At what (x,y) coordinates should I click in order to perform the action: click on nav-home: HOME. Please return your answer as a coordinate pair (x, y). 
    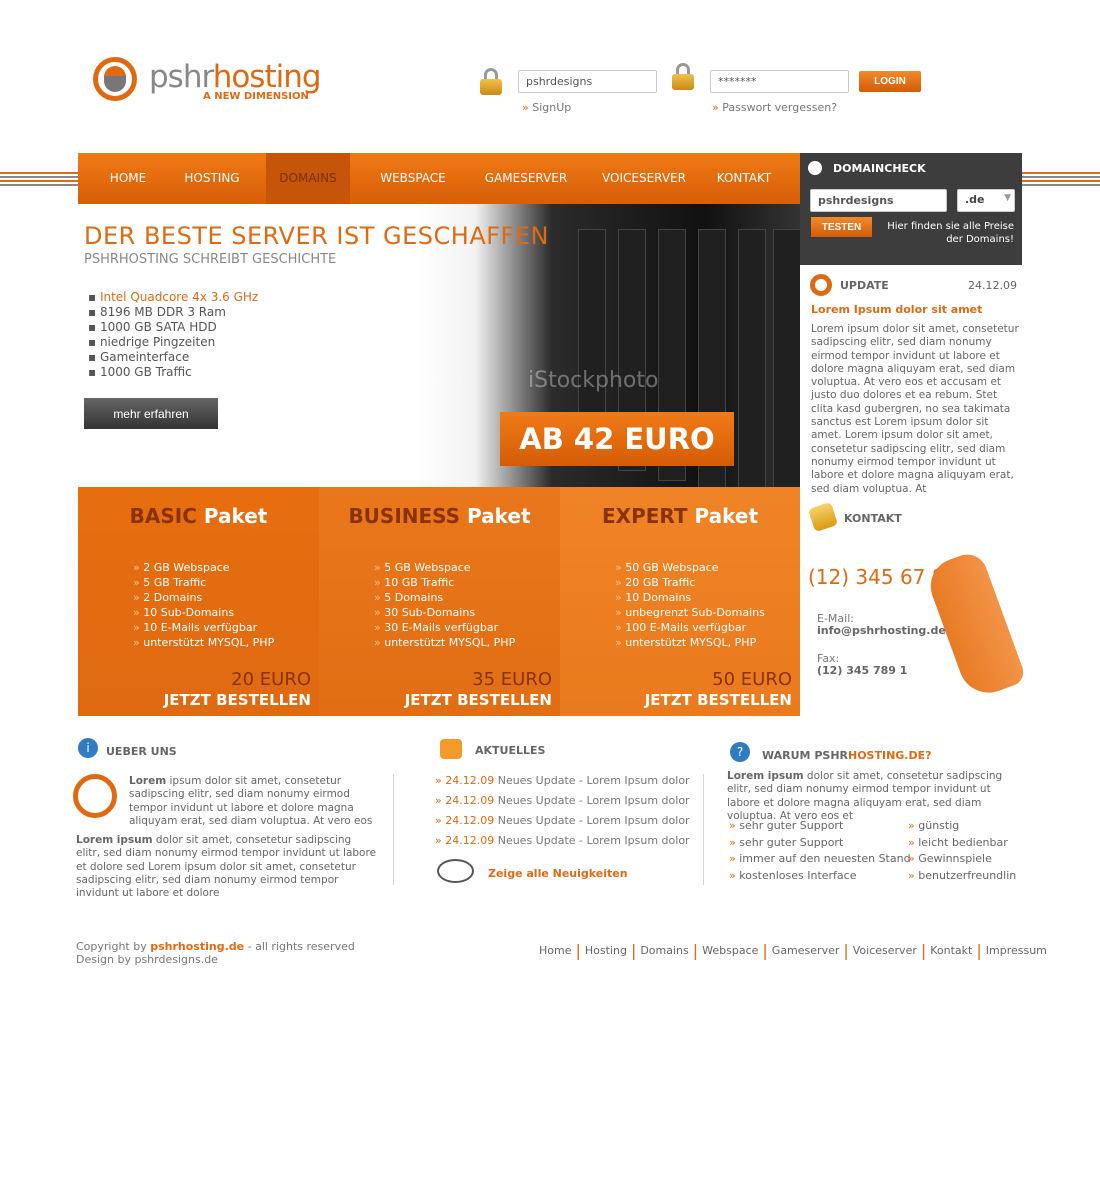
    Looking at the image, I should click on (128, 178).